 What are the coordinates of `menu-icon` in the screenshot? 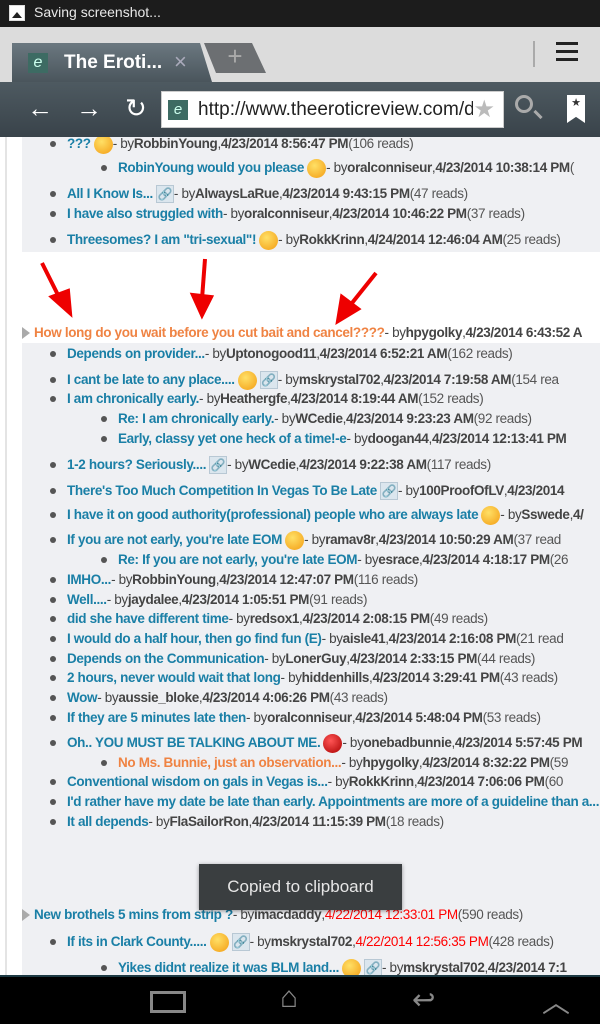 It's located at (567, 54).